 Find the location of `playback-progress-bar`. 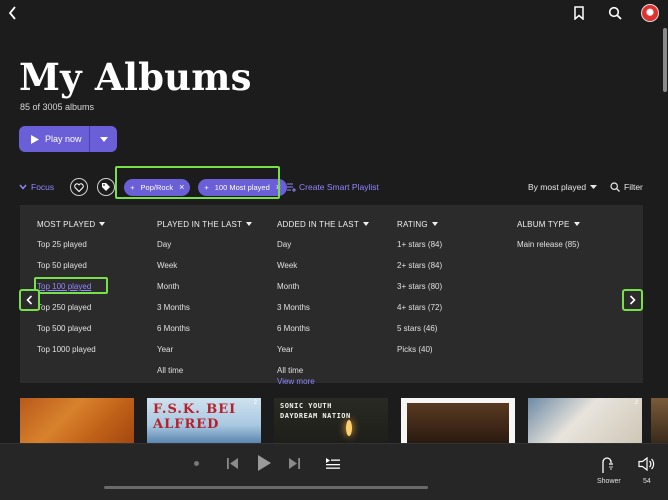

playback-progress-bar is located at coordinates (266, 487).